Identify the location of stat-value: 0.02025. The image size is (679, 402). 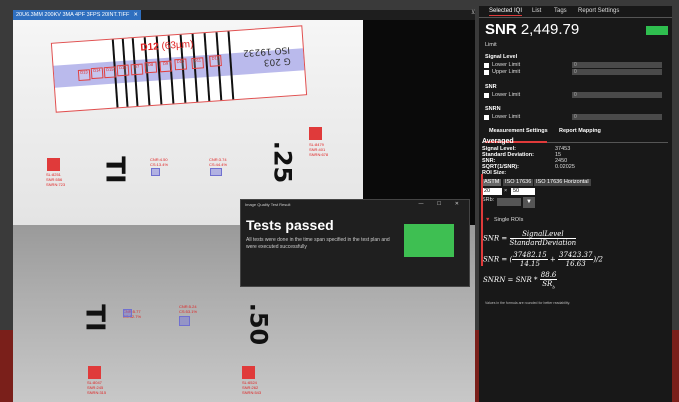
(565, 167).